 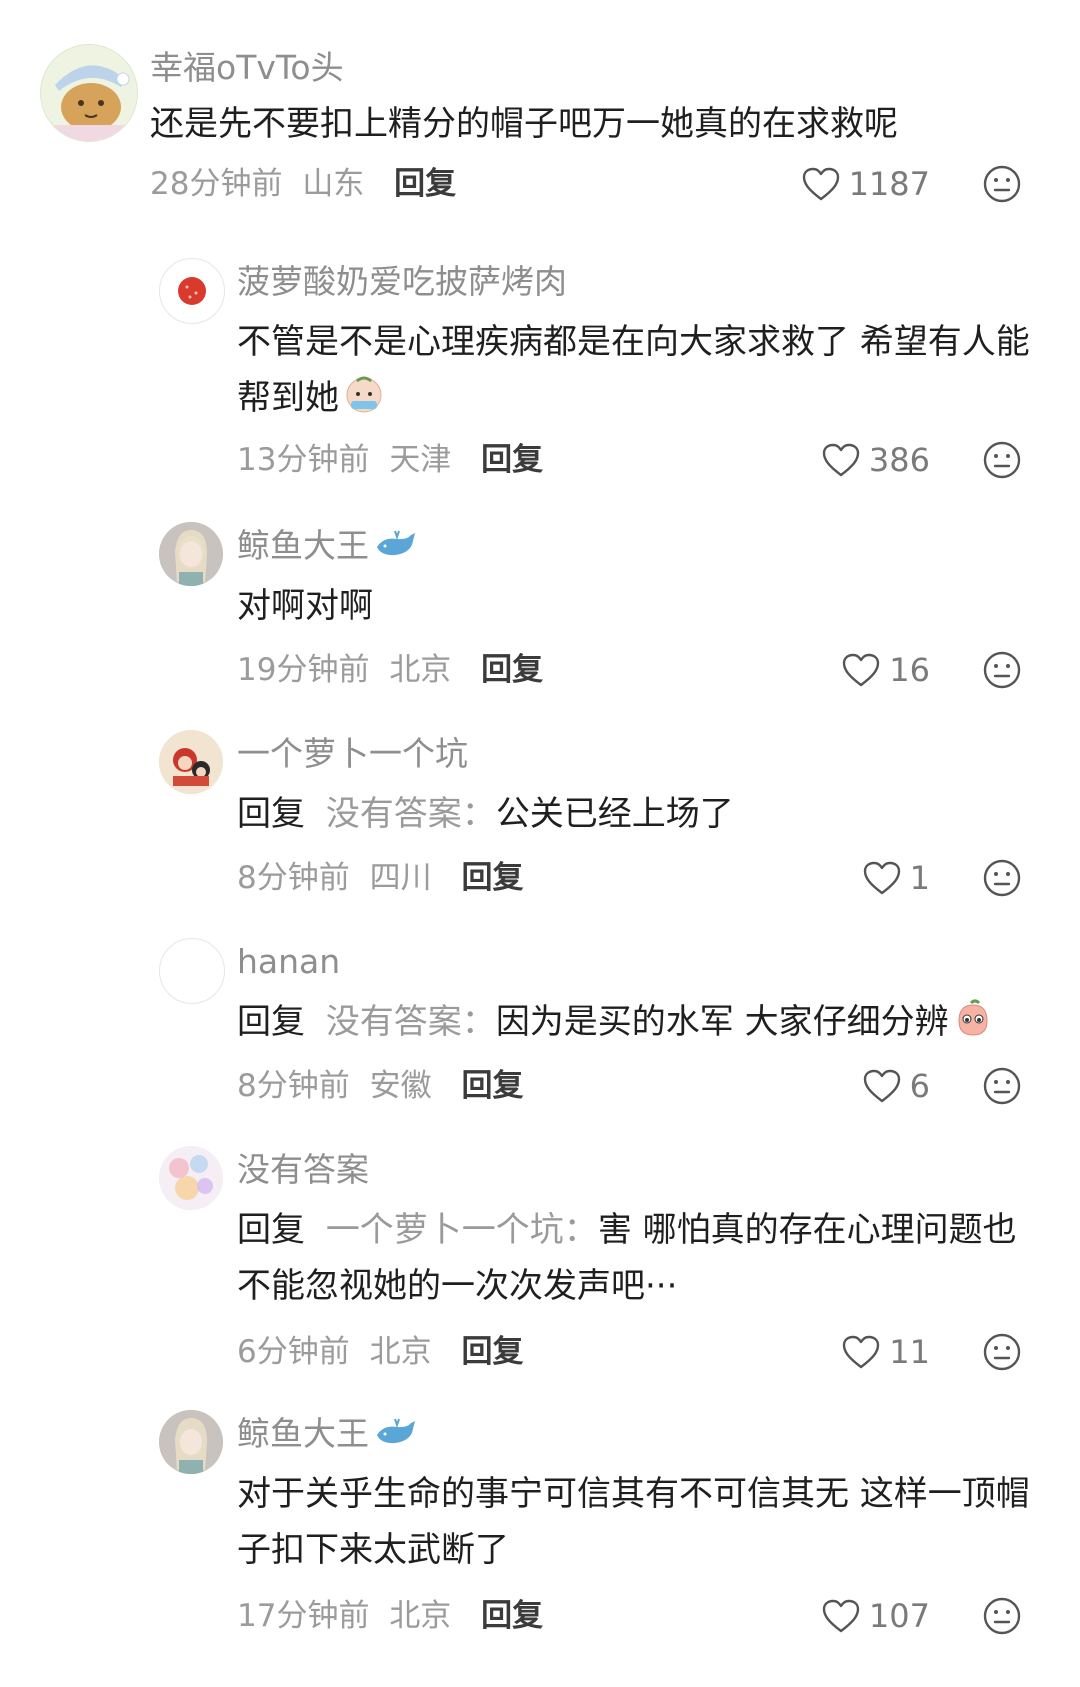 What do you see at coordinates (627, 1258) in the screenshot?
I see `comment-text: 回复 一个萝卜一个坑：害 哪怕真的存在心理问题也不能忽视她的一次次发声吧···` at bounding box center [627, 1258].